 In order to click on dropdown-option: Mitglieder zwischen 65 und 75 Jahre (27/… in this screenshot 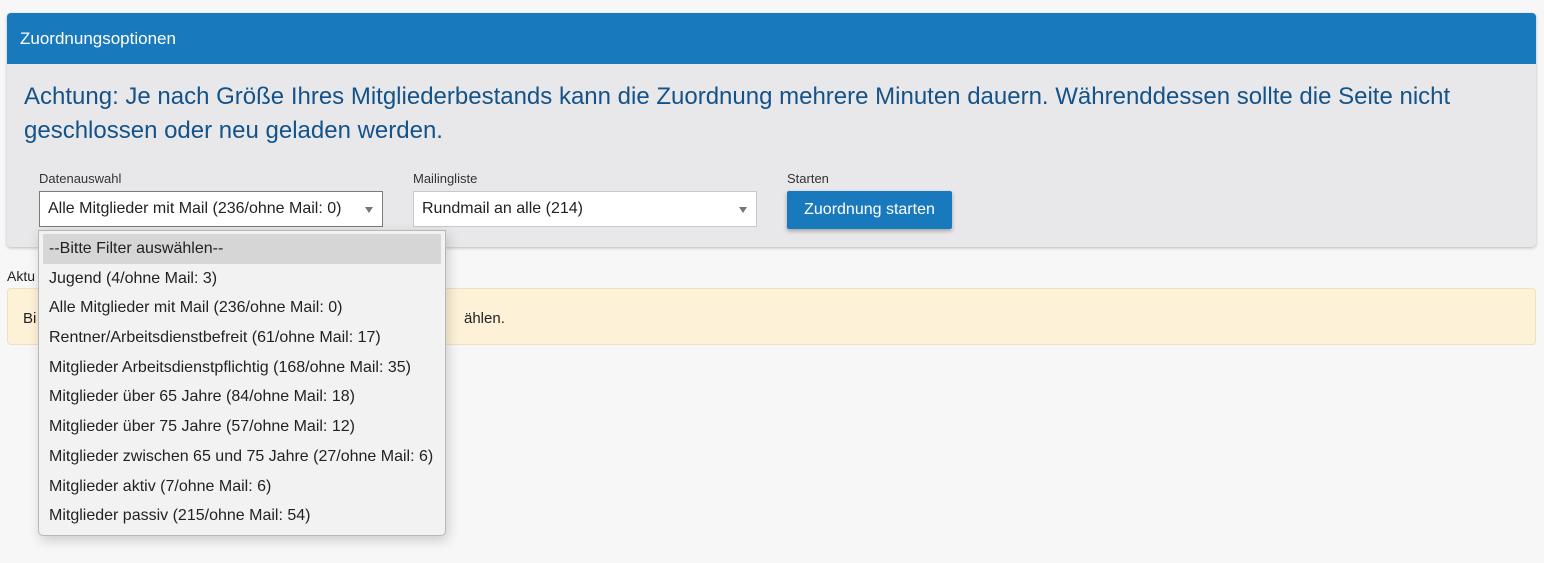, I will do `click(242, 457)`.